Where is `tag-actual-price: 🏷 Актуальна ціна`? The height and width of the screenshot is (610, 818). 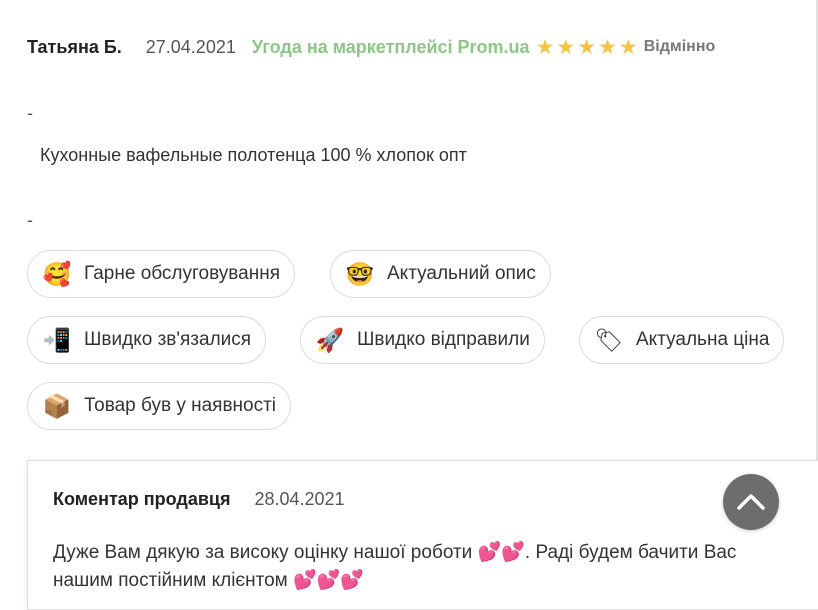 tag-actual-price: 🏷 Актуальна ціна is located at coordinates (682, 340).